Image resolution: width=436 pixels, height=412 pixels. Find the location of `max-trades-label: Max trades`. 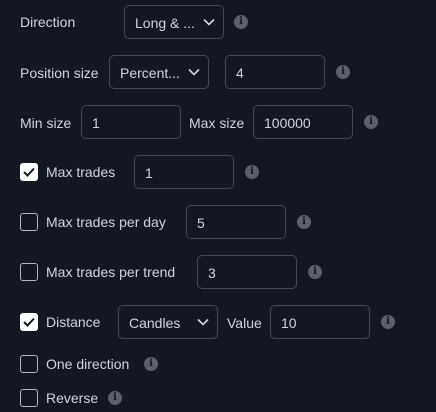

max-trades-label: Max trades is located at coordinates (81, 172).